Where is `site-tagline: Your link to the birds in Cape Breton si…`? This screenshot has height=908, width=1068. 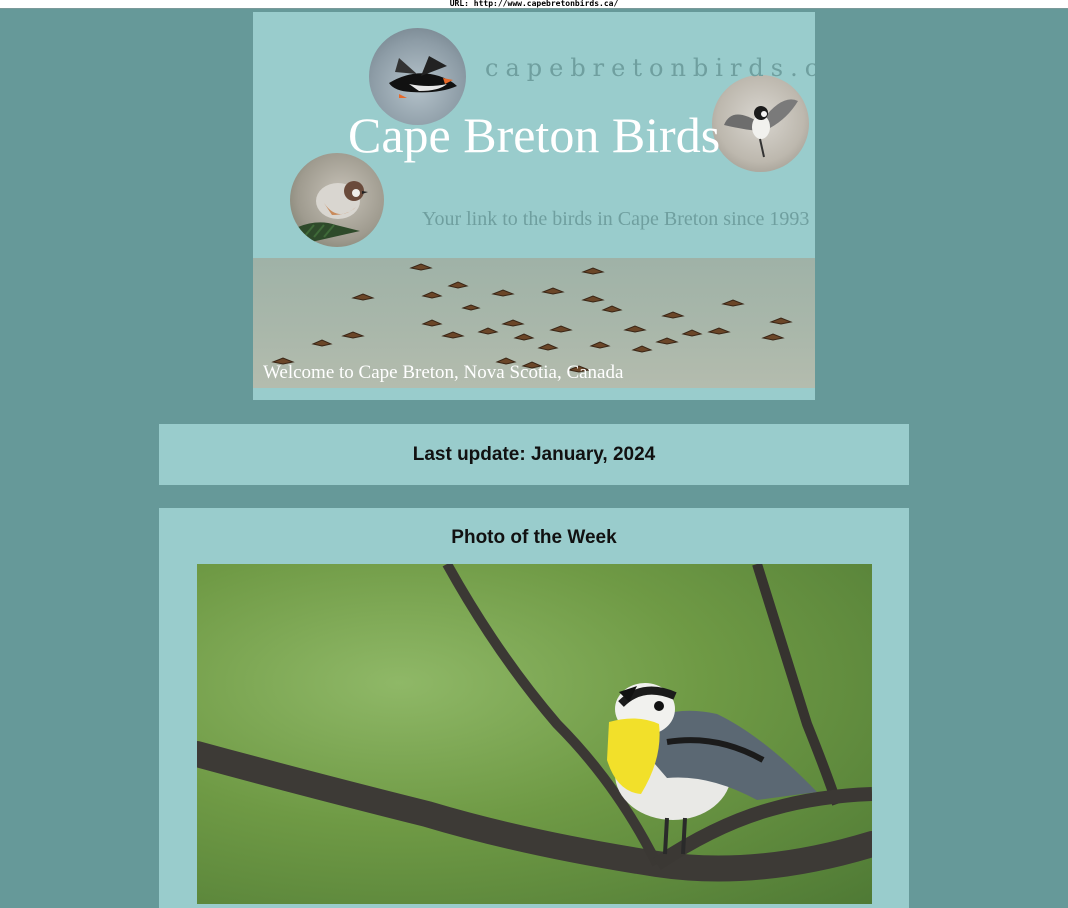 site-tagline: Your link to the birds in Cape Breton si… is located at coordinates (616, 219).